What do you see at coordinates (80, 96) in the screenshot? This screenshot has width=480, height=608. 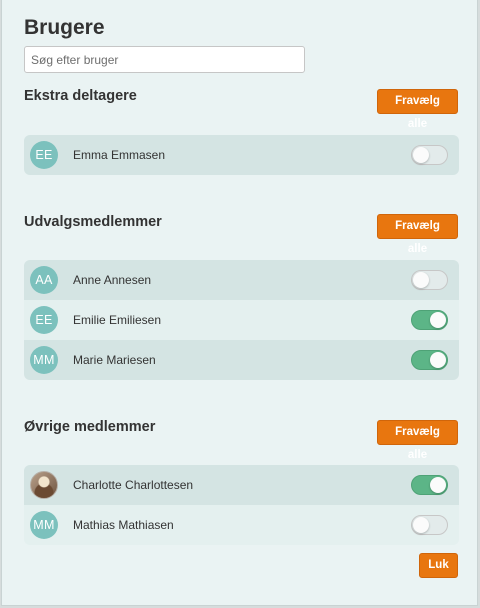 I see `section-title-extra-participants: Ekstra deltagere` at bounding box center [80, 96].